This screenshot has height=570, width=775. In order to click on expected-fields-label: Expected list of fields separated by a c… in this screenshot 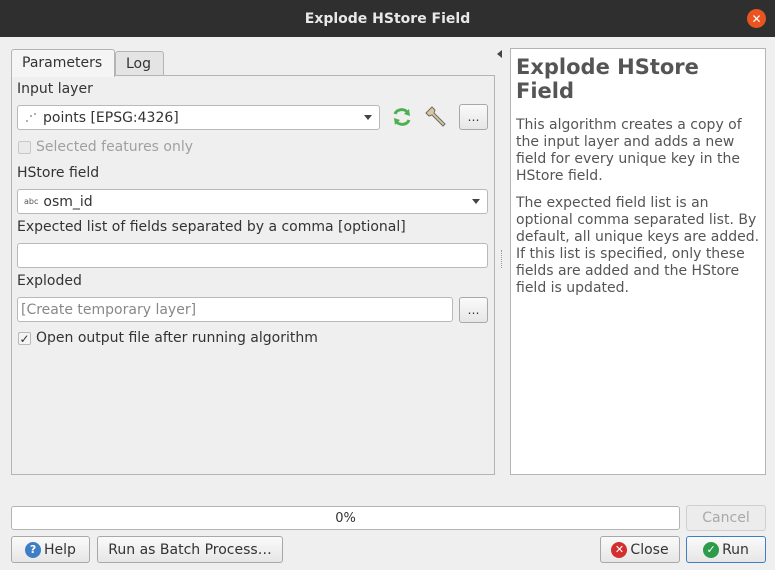, I will do `click(211, 227)`.